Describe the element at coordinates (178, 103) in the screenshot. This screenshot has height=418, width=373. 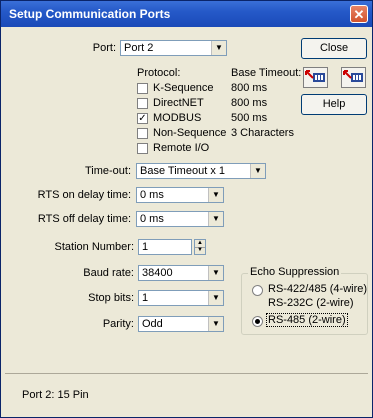
I see `protocol-name: DirectNET` at that location.